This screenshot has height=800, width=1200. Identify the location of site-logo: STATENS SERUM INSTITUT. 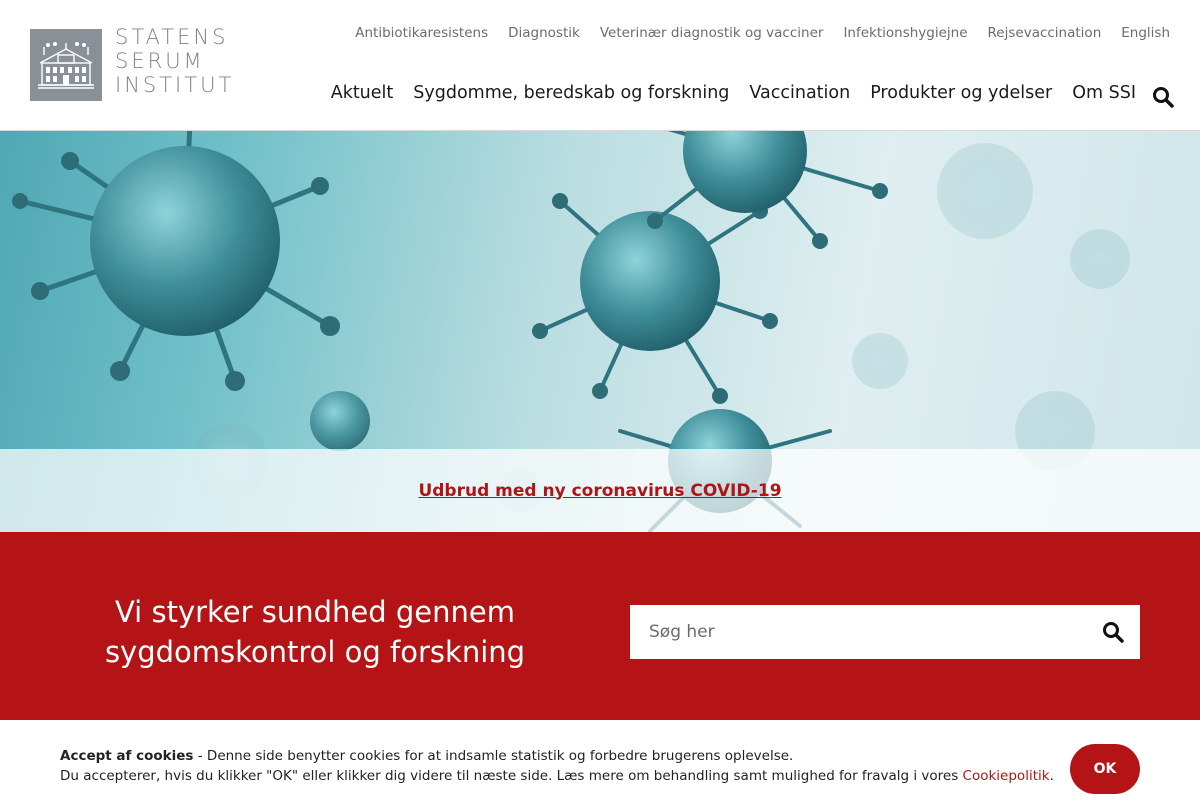
(132, 63).